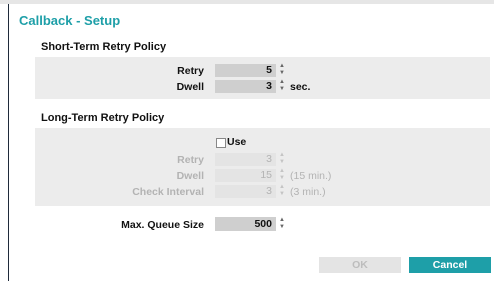 This screenshot has width=494, height=281. What do you see at coordinates (245, 175) in the screenshot?
I see `long-dwell-spinner: 15` at bounding box center [245, 175].